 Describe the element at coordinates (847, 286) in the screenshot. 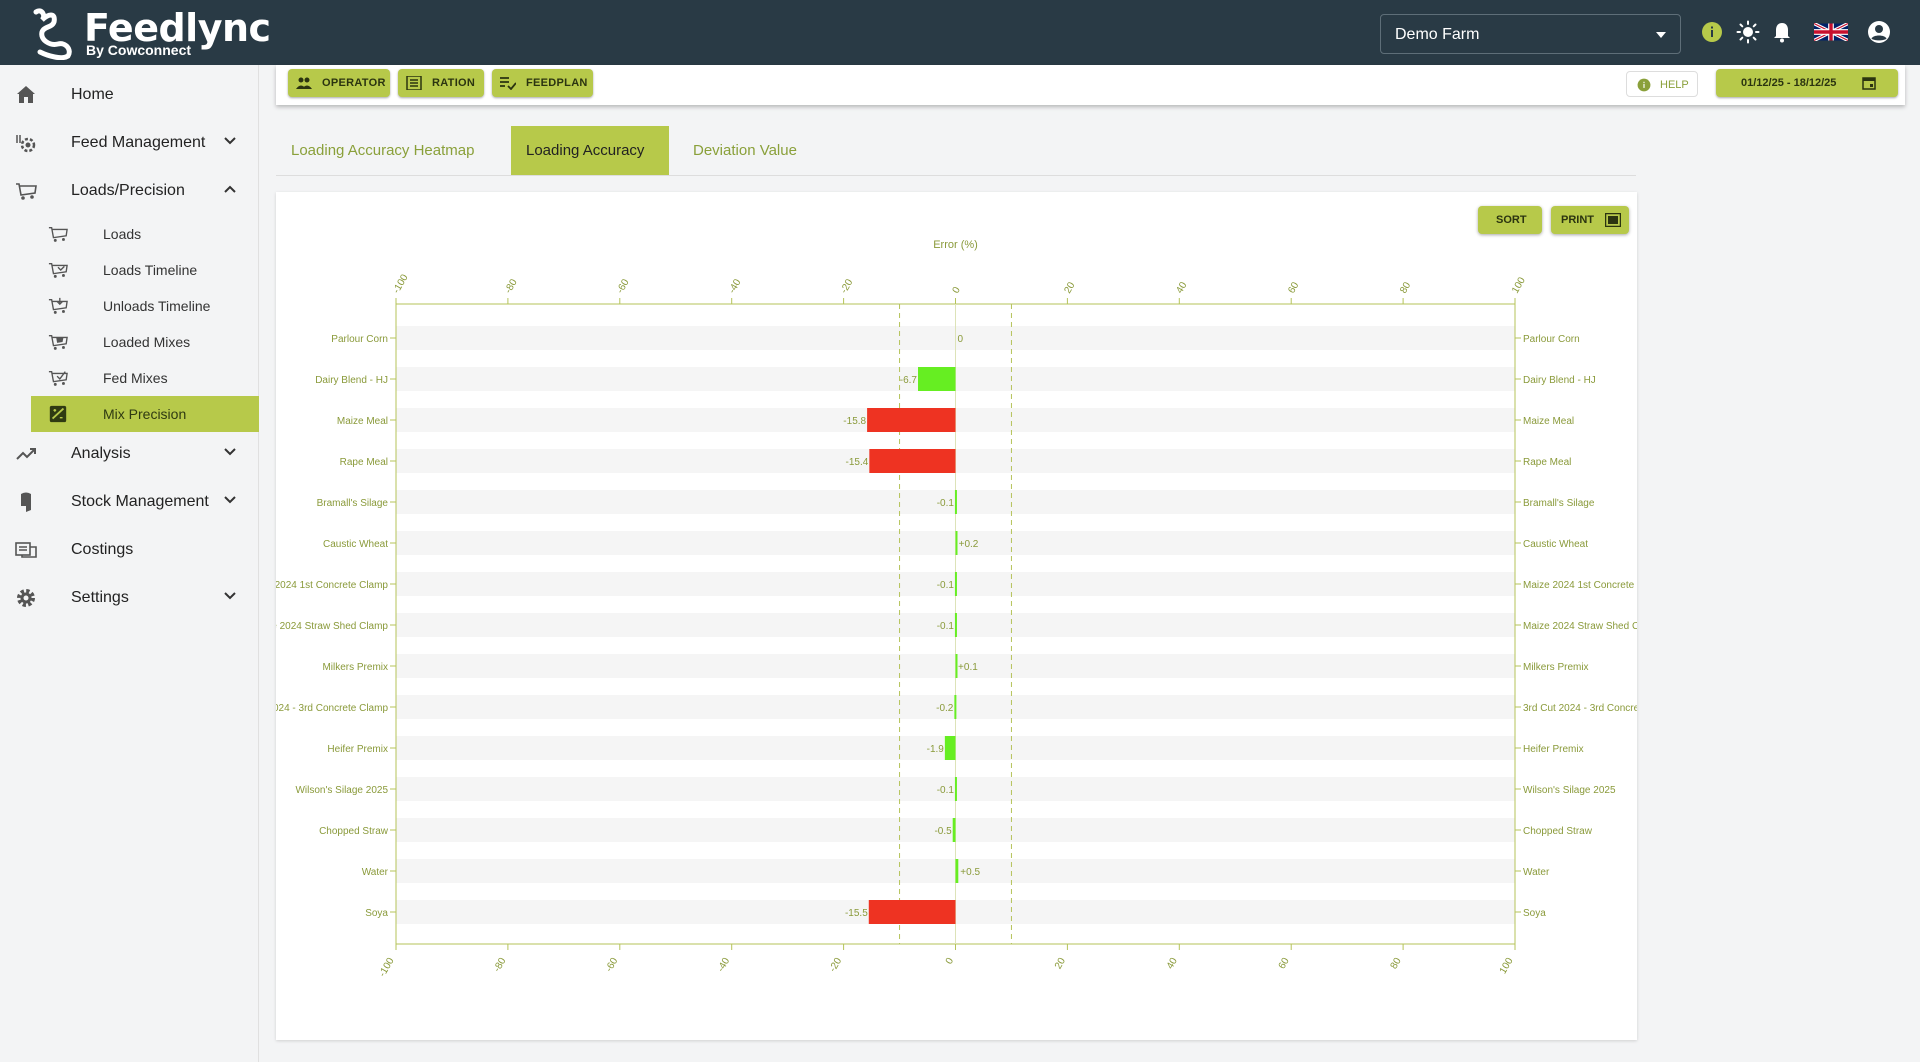

I see `x-tick-label-top: -20` at that location.